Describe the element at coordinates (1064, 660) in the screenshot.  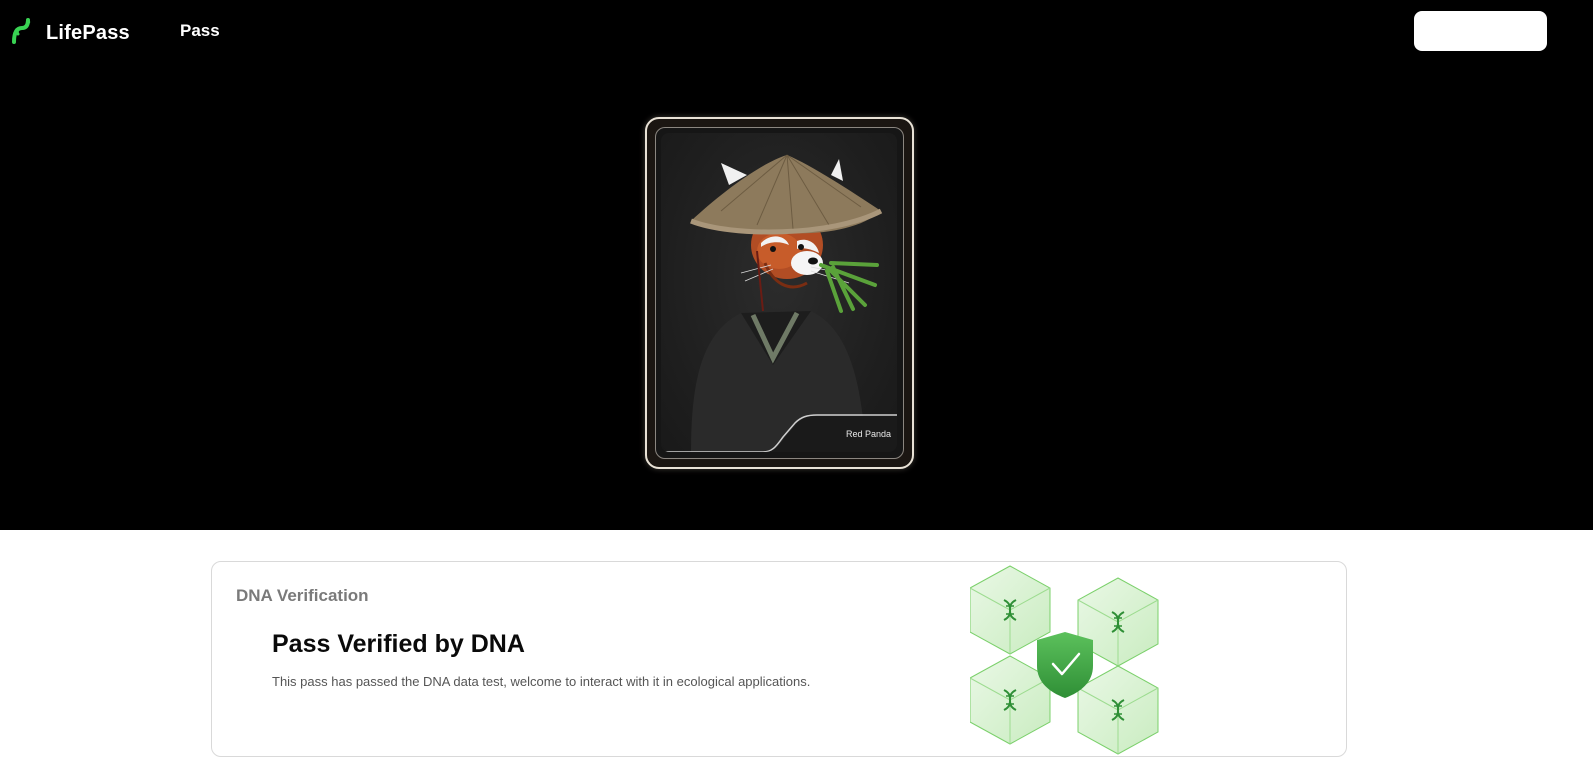
I see `dna-verification-graphic` at that location.